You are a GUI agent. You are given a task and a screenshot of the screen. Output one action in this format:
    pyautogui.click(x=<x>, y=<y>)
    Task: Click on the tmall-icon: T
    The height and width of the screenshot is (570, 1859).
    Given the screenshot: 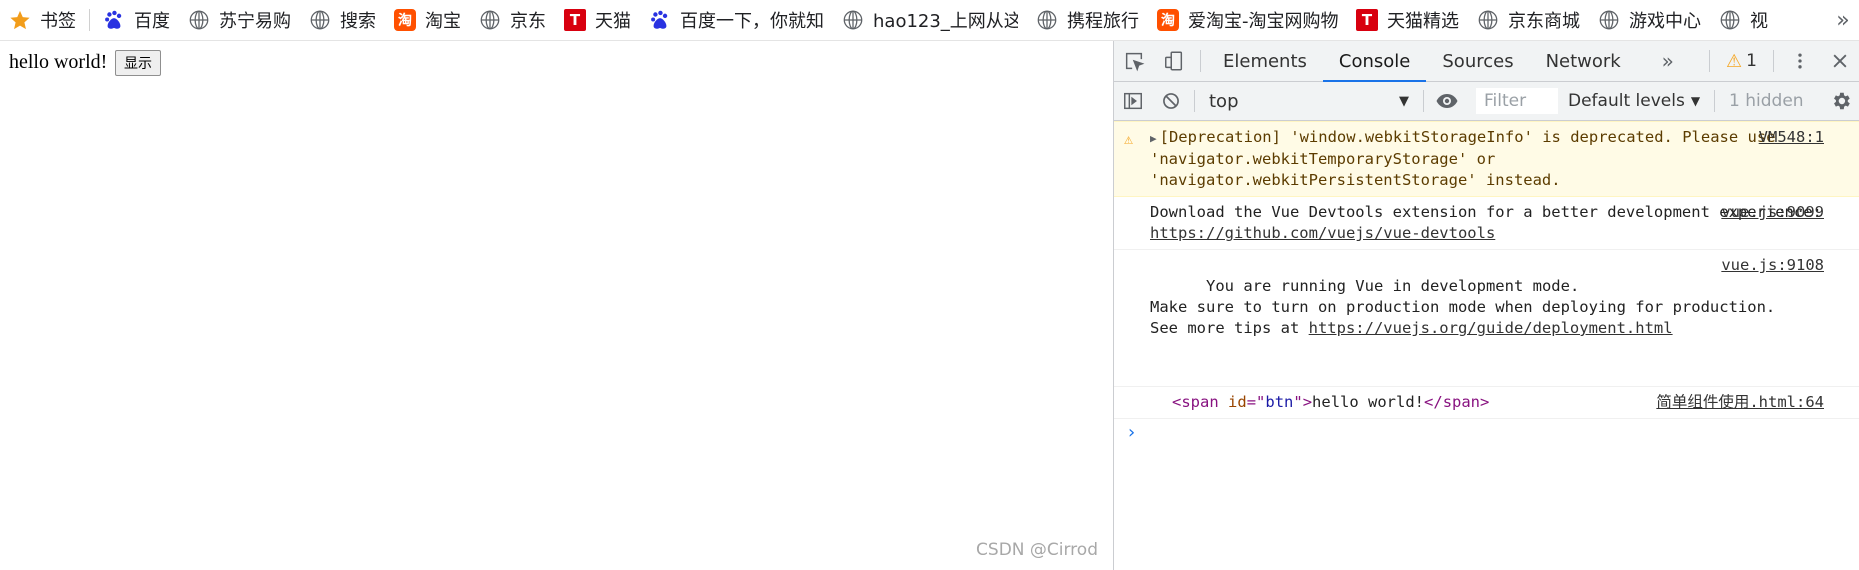 What is the action you would take?
    pyautogui.click(x=1367, y=20)
    